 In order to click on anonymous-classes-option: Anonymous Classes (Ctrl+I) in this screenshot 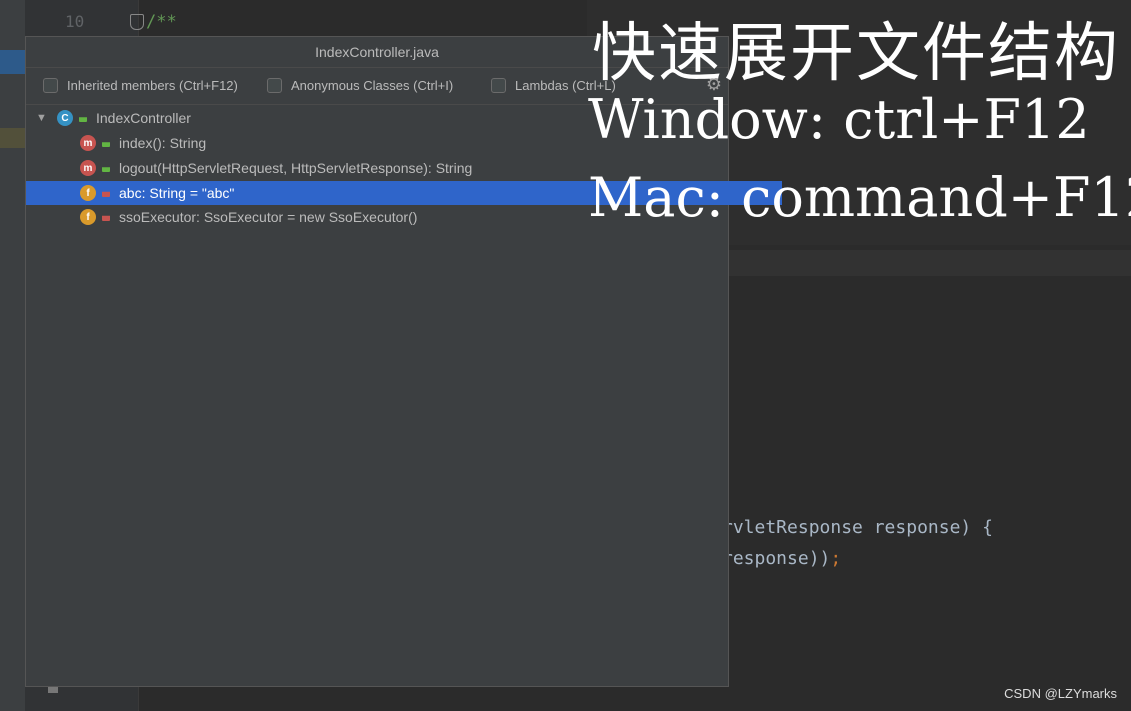, I will do `click(360, 85)`.